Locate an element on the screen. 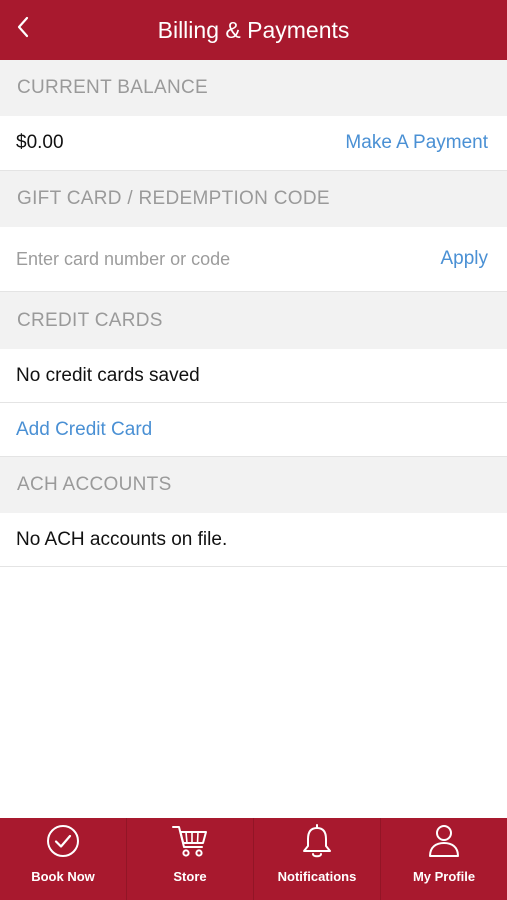  tab-notifications-label: Notifications is located at coordinates (317, 876).